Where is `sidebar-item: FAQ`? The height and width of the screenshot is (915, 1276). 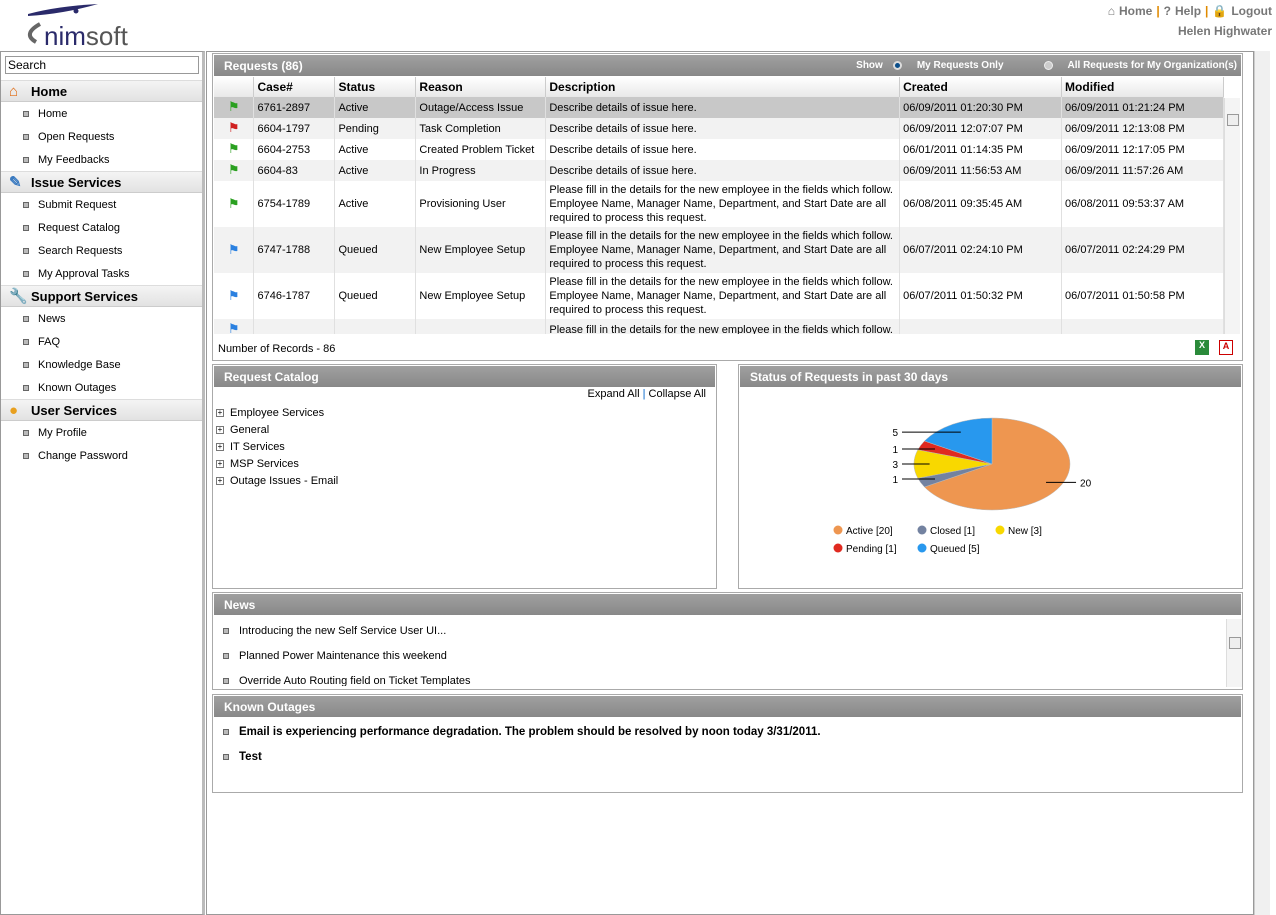 sidebar-item: FAQ is located at coordinates (101, 341).